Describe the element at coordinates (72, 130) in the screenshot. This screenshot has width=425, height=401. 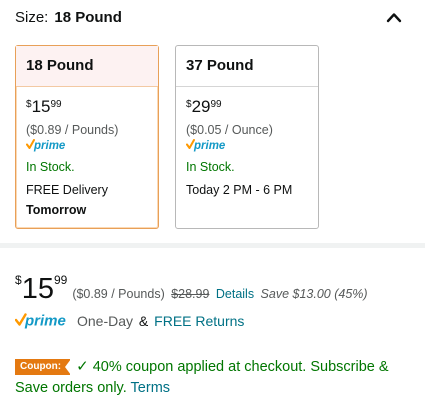
I see `unit-price: ($0.89 / Pounds)` at that location.